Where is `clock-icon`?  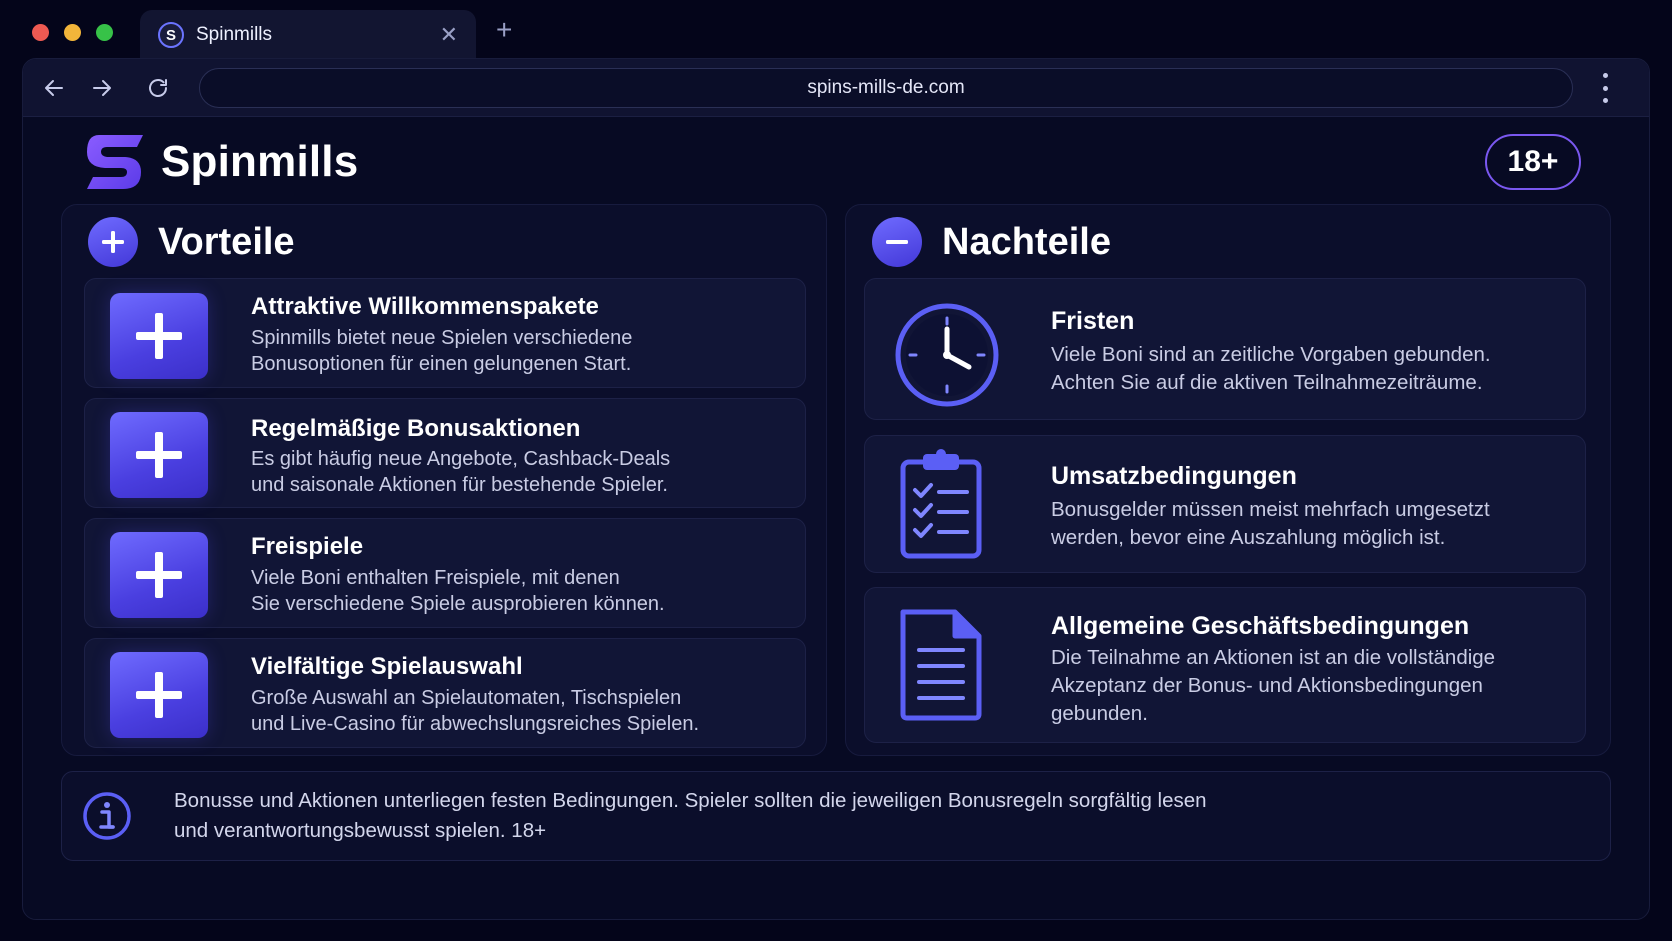 clock-icon is located at coordinates (947, 355).